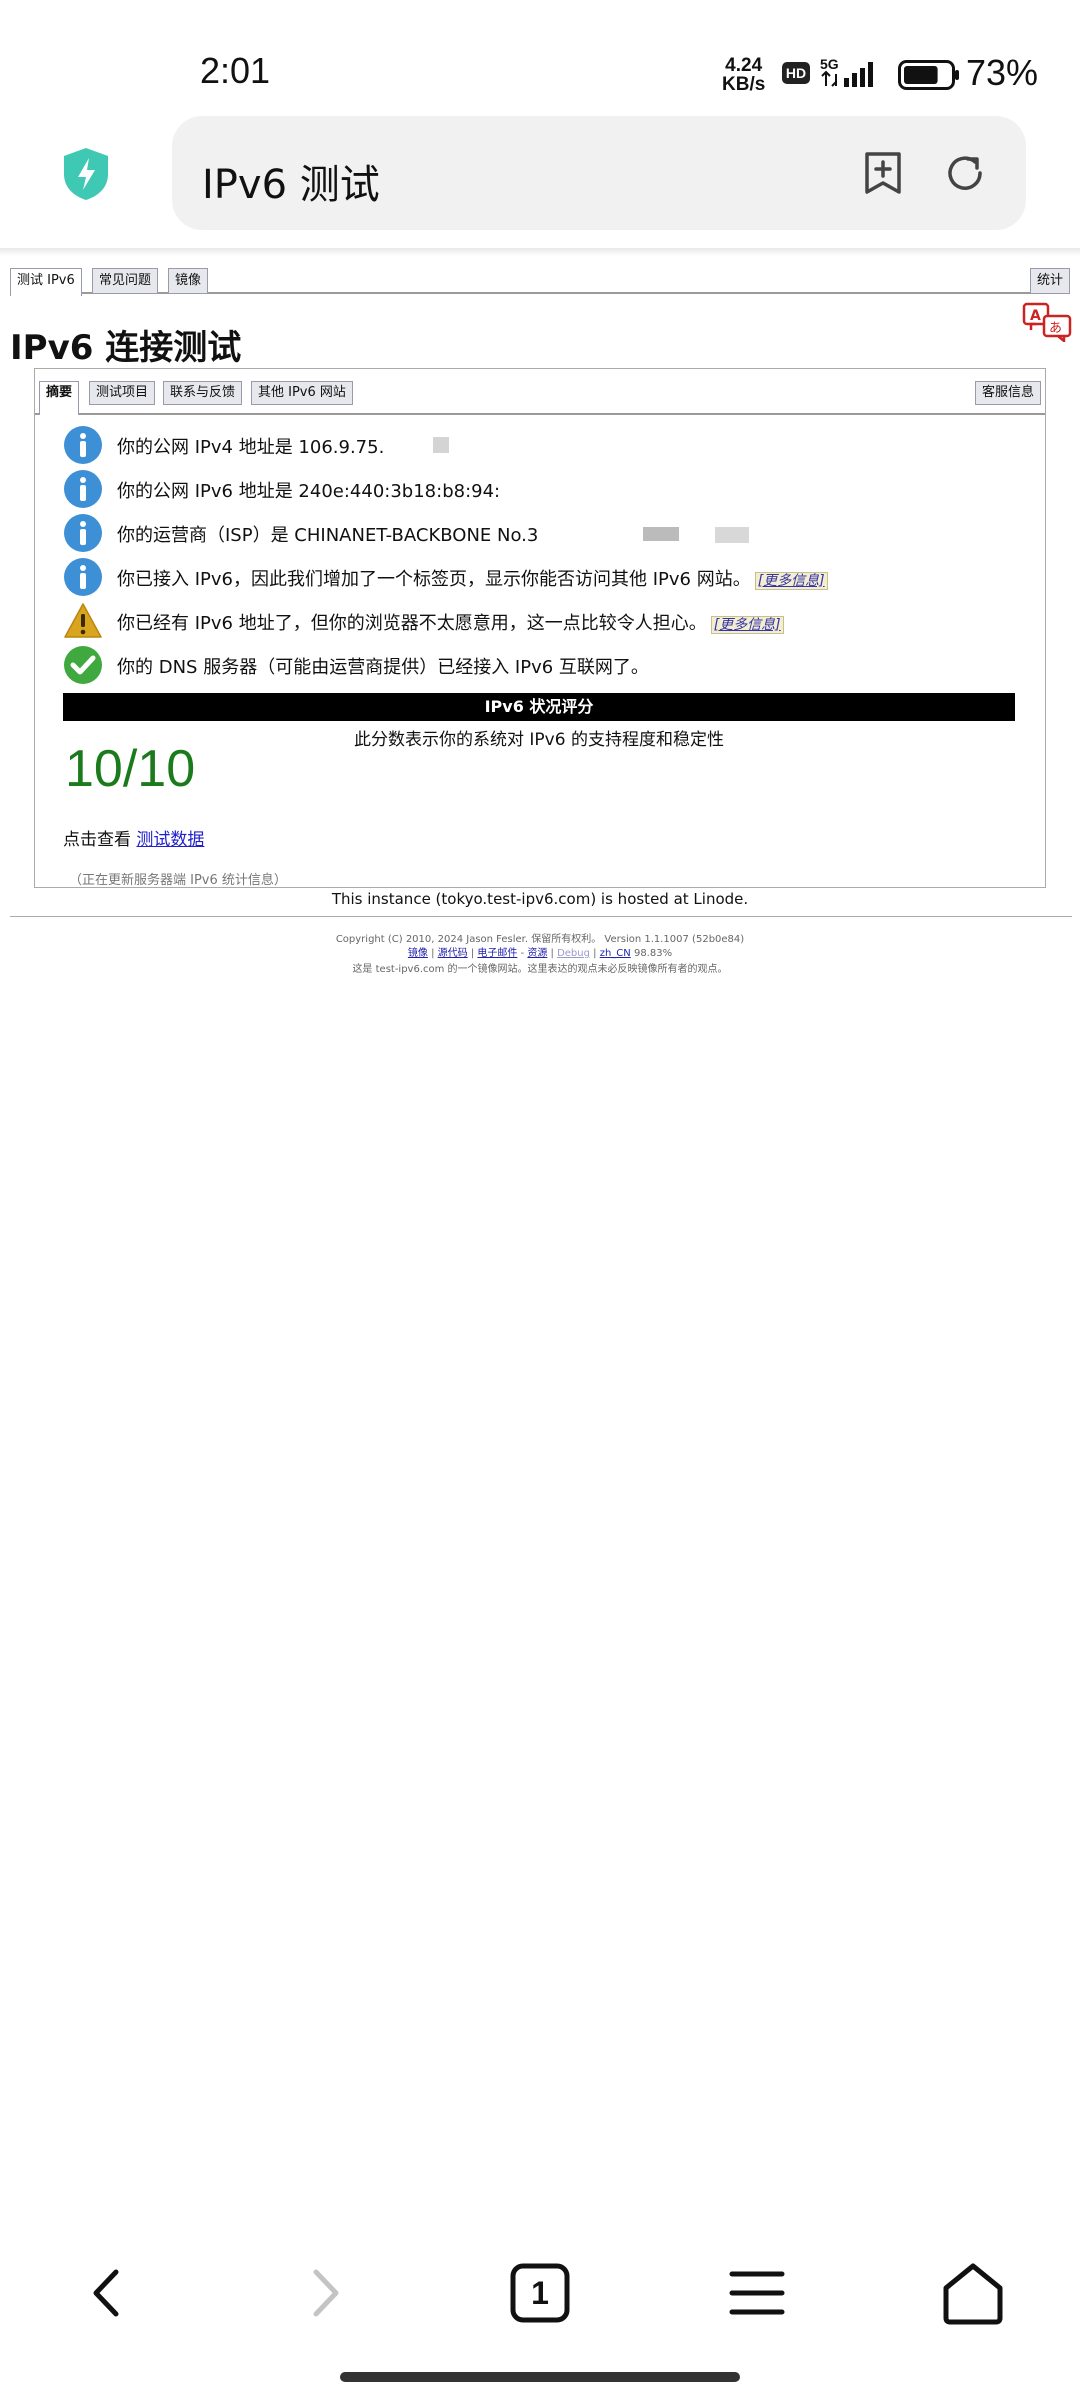 Image resolution: width=1080 pixels, height=2400 pixels. I want to click on address-bar-title: IPv6 测试, so click(291, 181).